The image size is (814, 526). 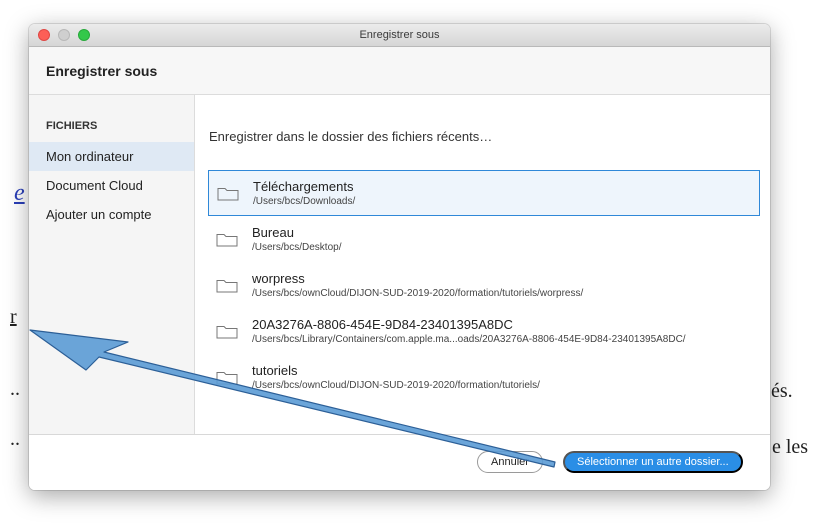 I want to click on folder-name: 20A3276A-8806-454E-9D84-23401395A8DC, so click(x=382, y=324).